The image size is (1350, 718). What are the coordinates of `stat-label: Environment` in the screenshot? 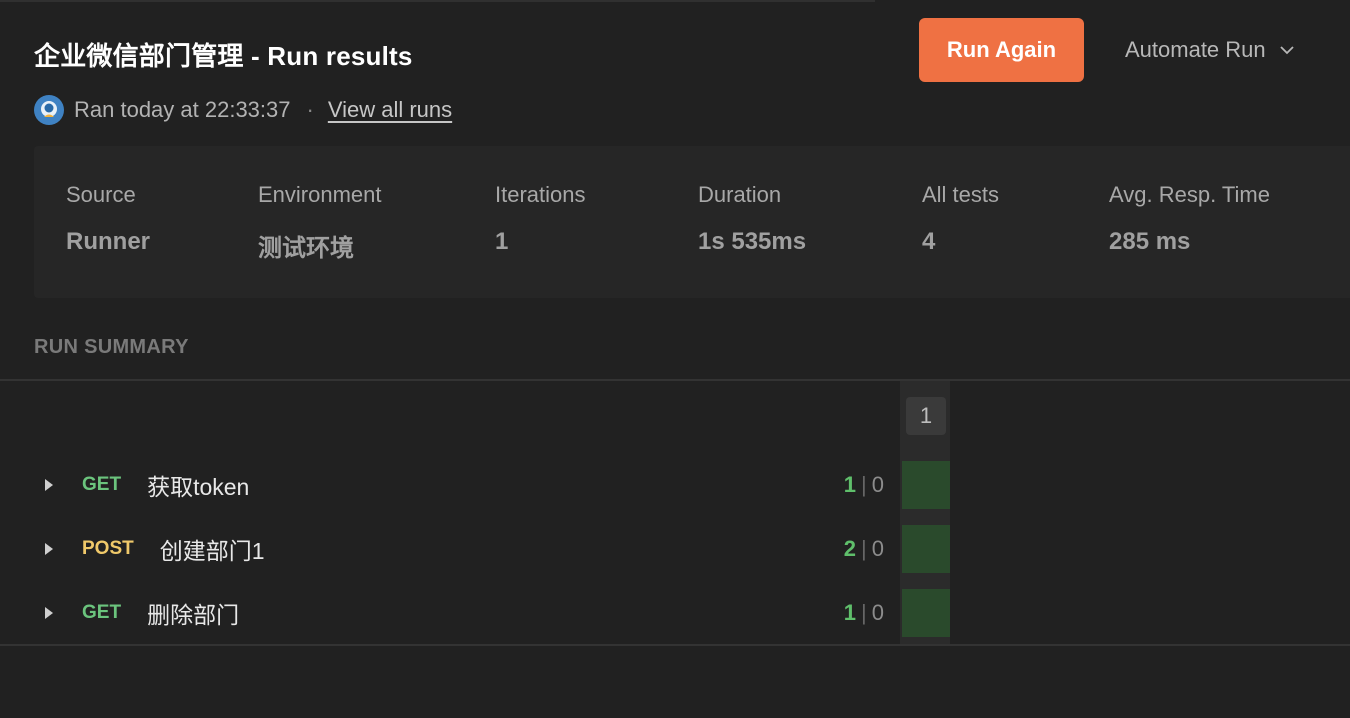 It's located at (320, 194).